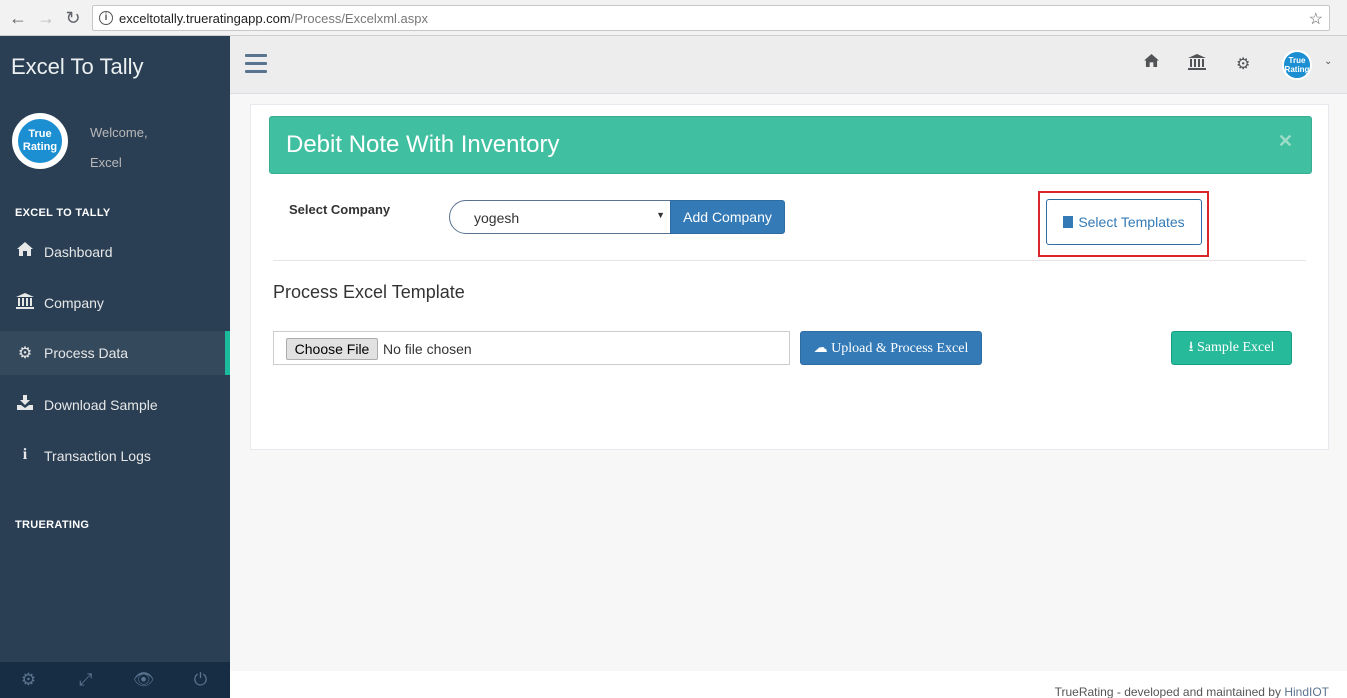  I want to click on reload-icon: ↻, so click(73, 18).